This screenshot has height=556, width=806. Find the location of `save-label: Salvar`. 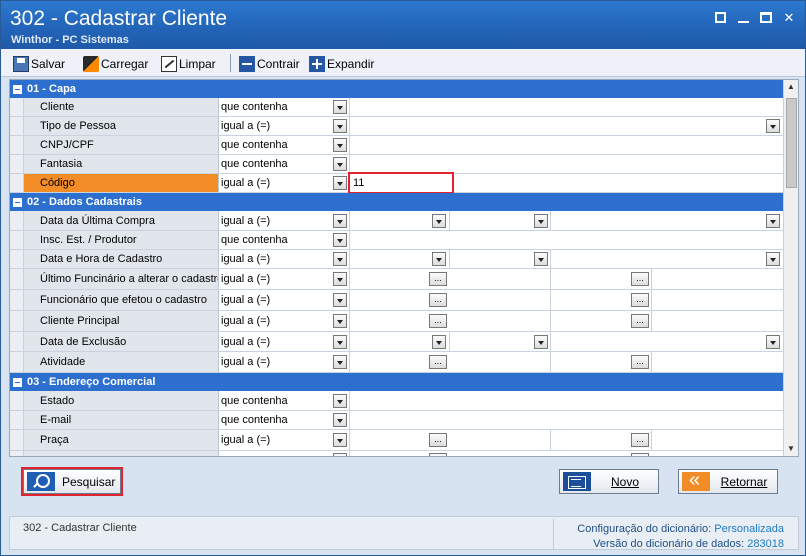

save-label: Salvar is located at coordinates (48, 63).